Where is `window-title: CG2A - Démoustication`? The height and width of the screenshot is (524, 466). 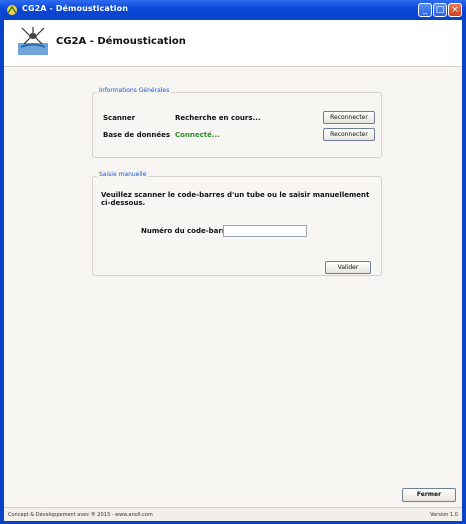
window-title: CG2A - Démoustication is located at coordinates (75, 8).